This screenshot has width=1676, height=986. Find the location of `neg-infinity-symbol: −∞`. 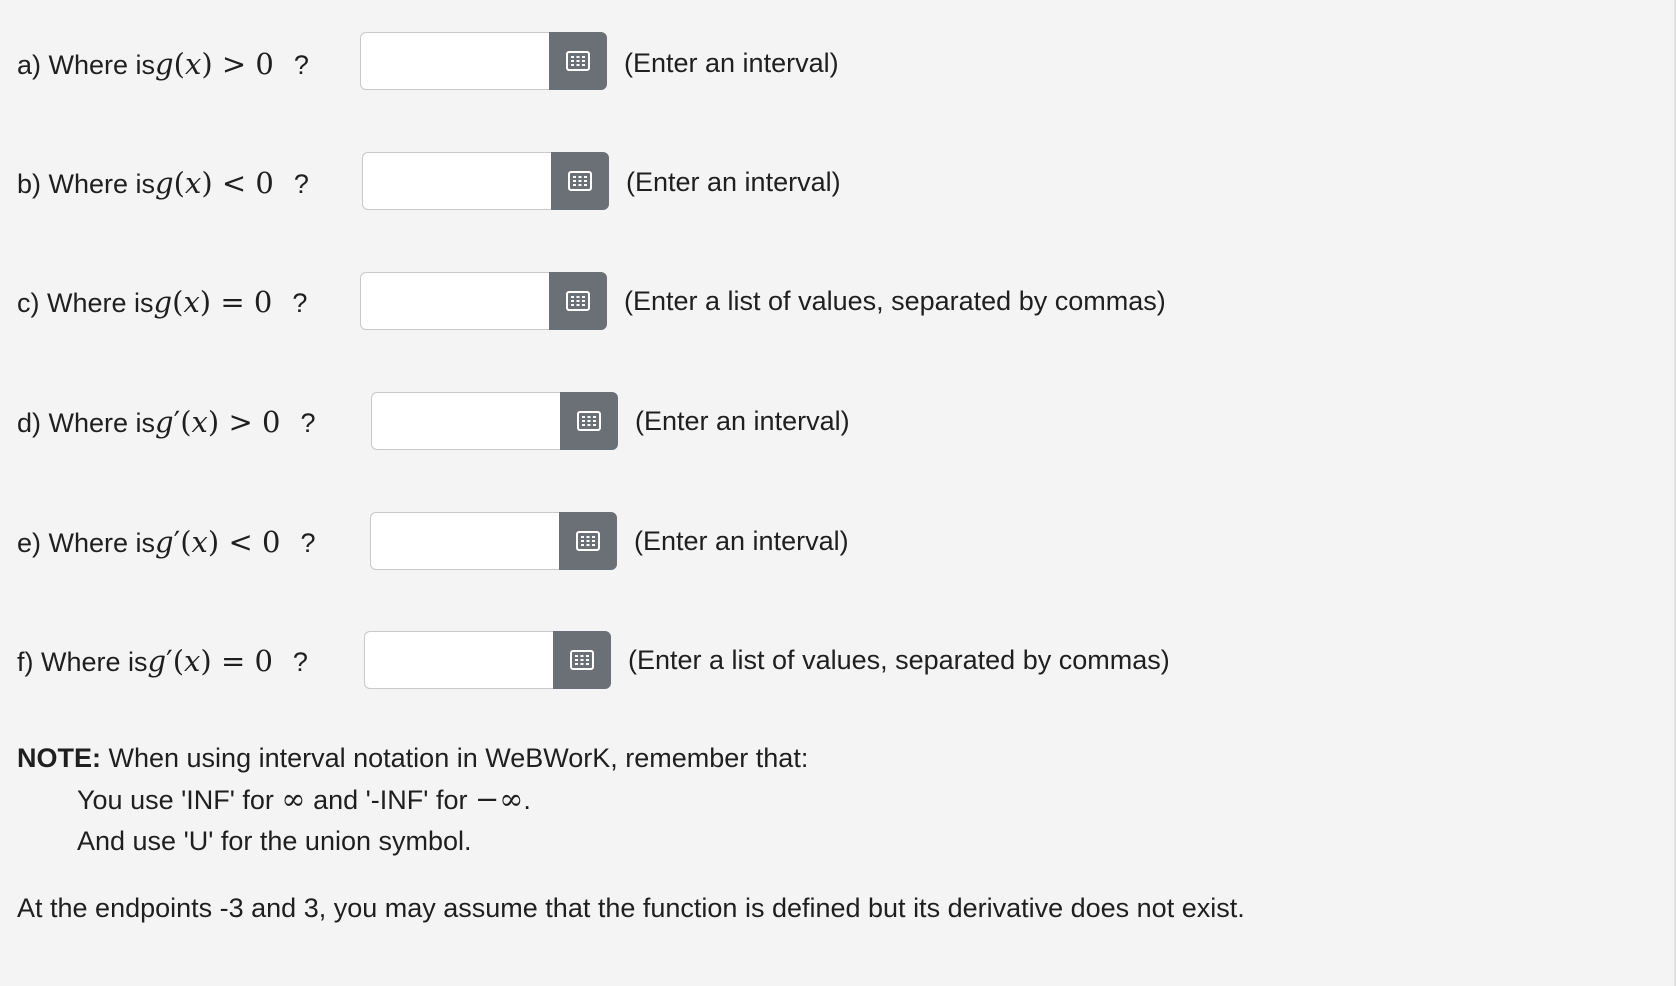

neg-infinity-symbol: −∞ is located at coordinates (499, 799).